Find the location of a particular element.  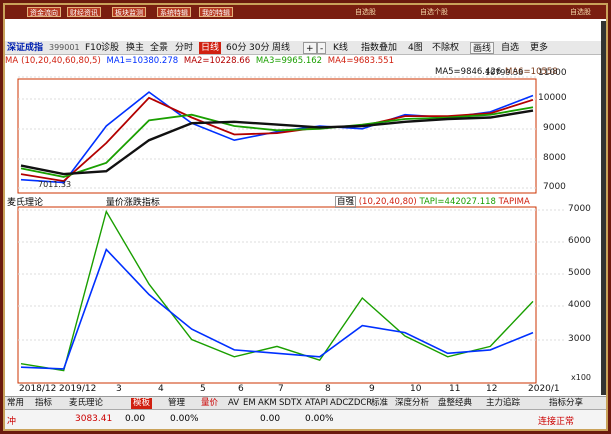

tab-common: 常用 is located at coordinates (15, 403).